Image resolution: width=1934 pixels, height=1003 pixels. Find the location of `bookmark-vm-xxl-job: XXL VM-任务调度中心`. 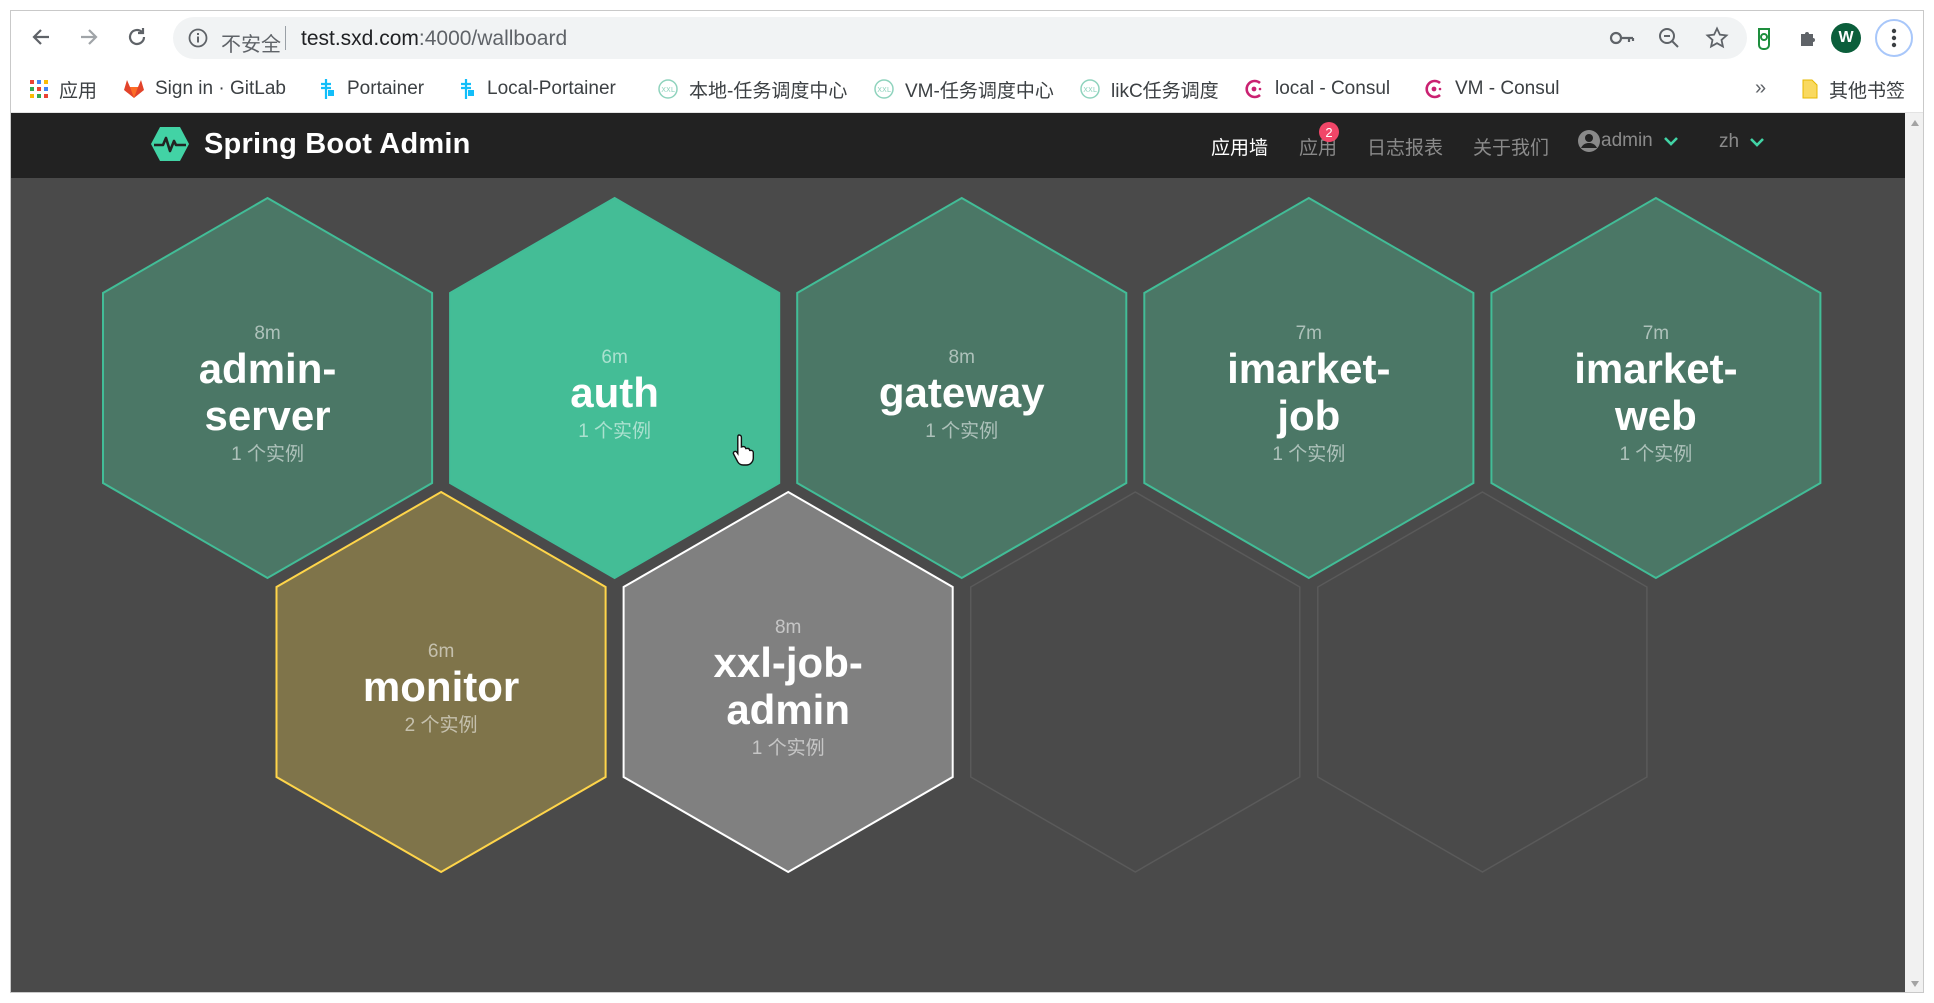

bookmark-vm-xxl-job: XXL VM-任务调度中心 is located at coordinates (963, 89).